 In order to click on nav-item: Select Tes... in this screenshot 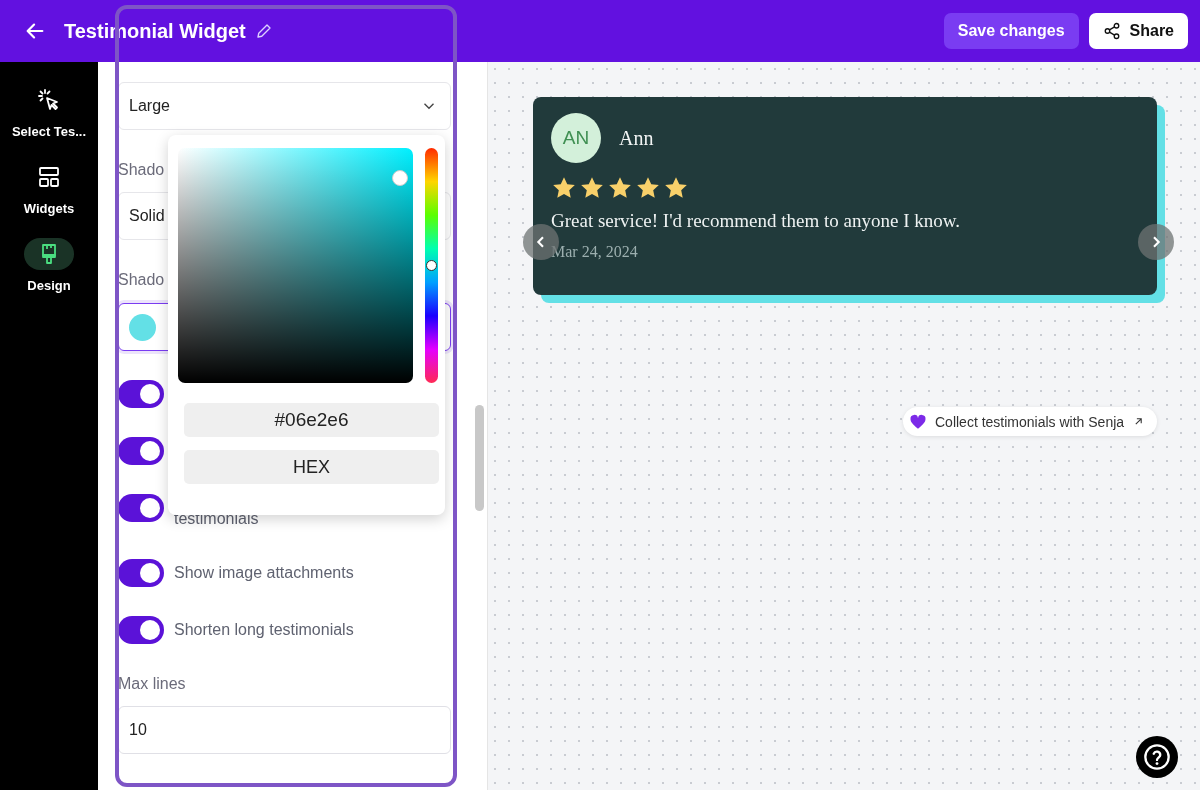, I will do `click(49, 111)`.